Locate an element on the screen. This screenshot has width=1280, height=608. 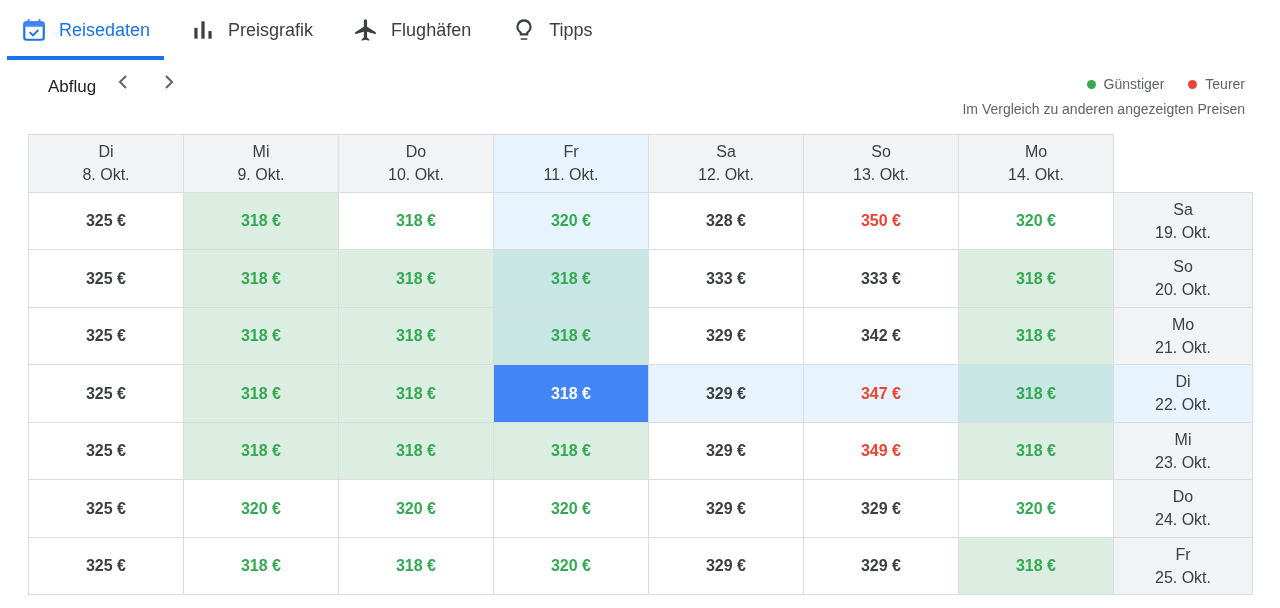
date-header: Sa 19. Okt. is located at coordinates (1183, 221).